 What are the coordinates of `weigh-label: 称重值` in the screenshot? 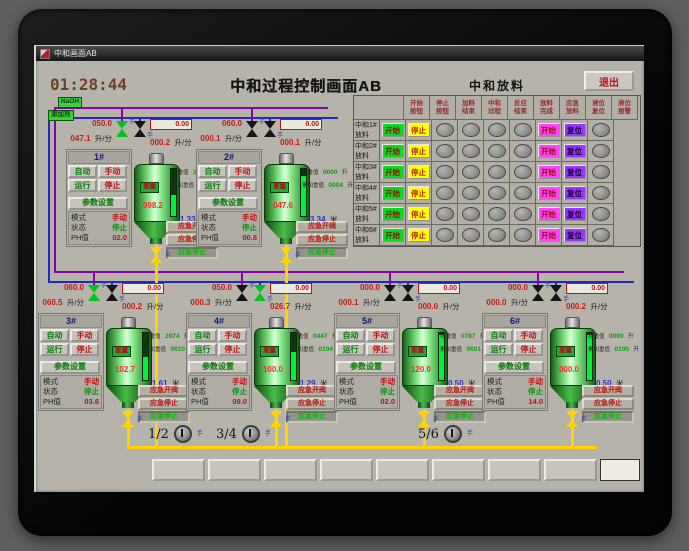 It's located at (300, 337).